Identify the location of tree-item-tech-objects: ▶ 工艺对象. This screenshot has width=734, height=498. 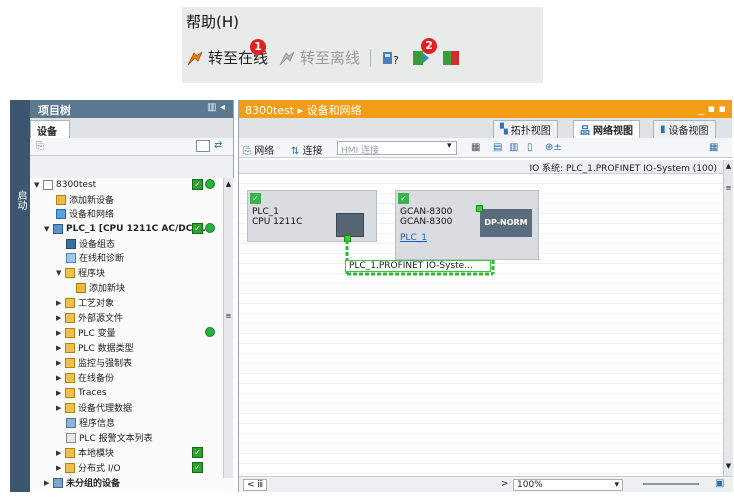
(85, 302).